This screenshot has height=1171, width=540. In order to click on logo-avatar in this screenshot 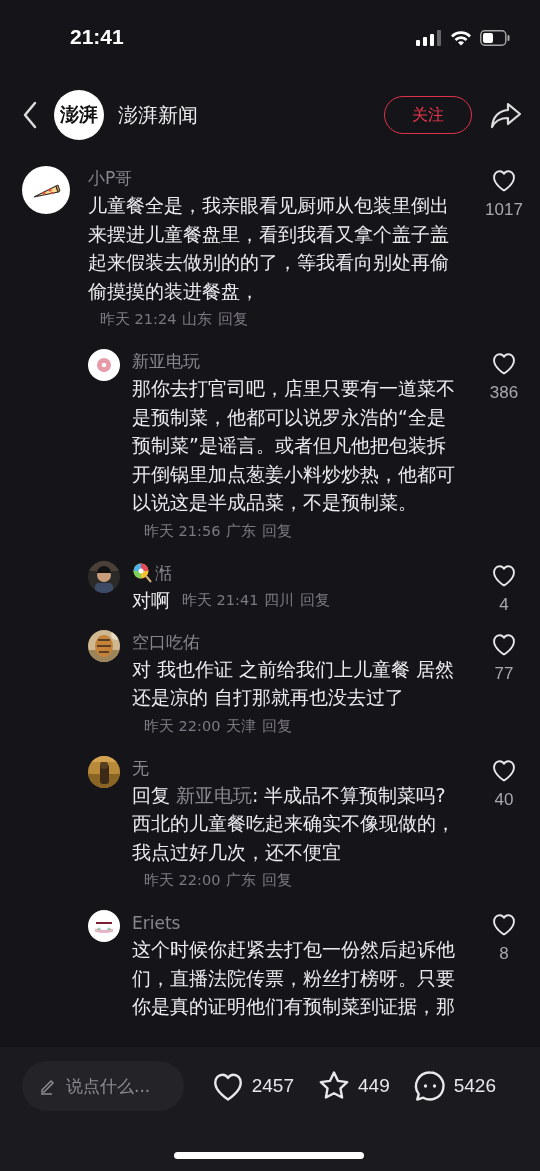, I will do `click(104, 926)`.